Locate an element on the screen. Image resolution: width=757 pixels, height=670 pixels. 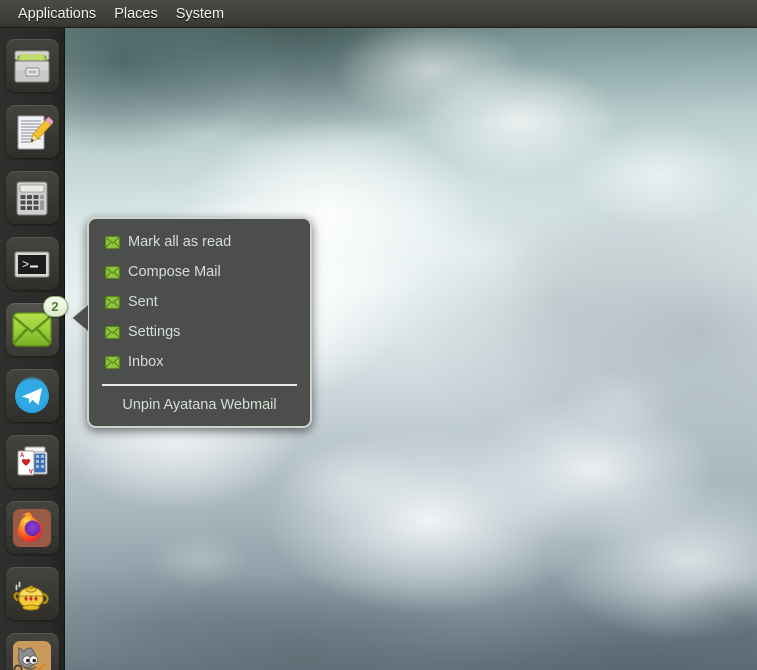
menu-item-unpin-webmail: Unpin Ayatana Webmail is located at coordinates (199, 405).